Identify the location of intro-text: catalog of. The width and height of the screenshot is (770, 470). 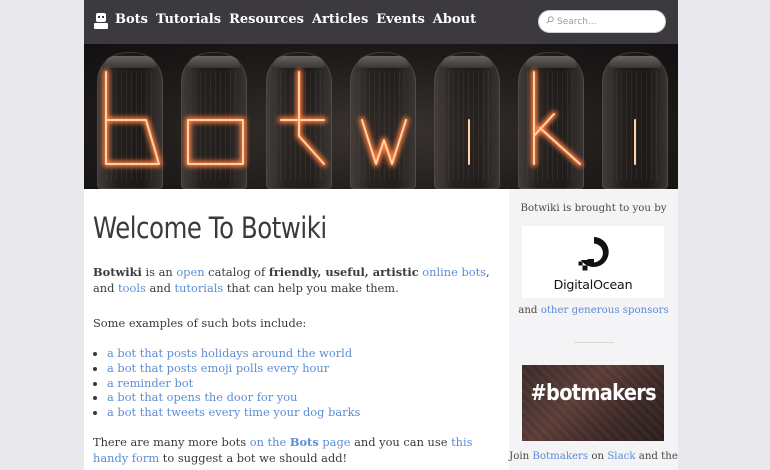
(236, 272).